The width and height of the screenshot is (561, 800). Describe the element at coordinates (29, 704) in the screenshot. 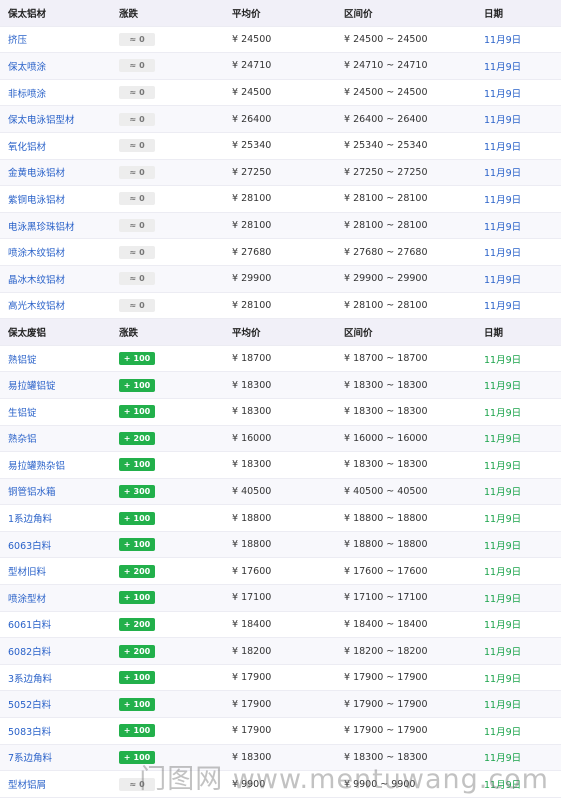

I see `product-name-link: 5052白料` at that location.